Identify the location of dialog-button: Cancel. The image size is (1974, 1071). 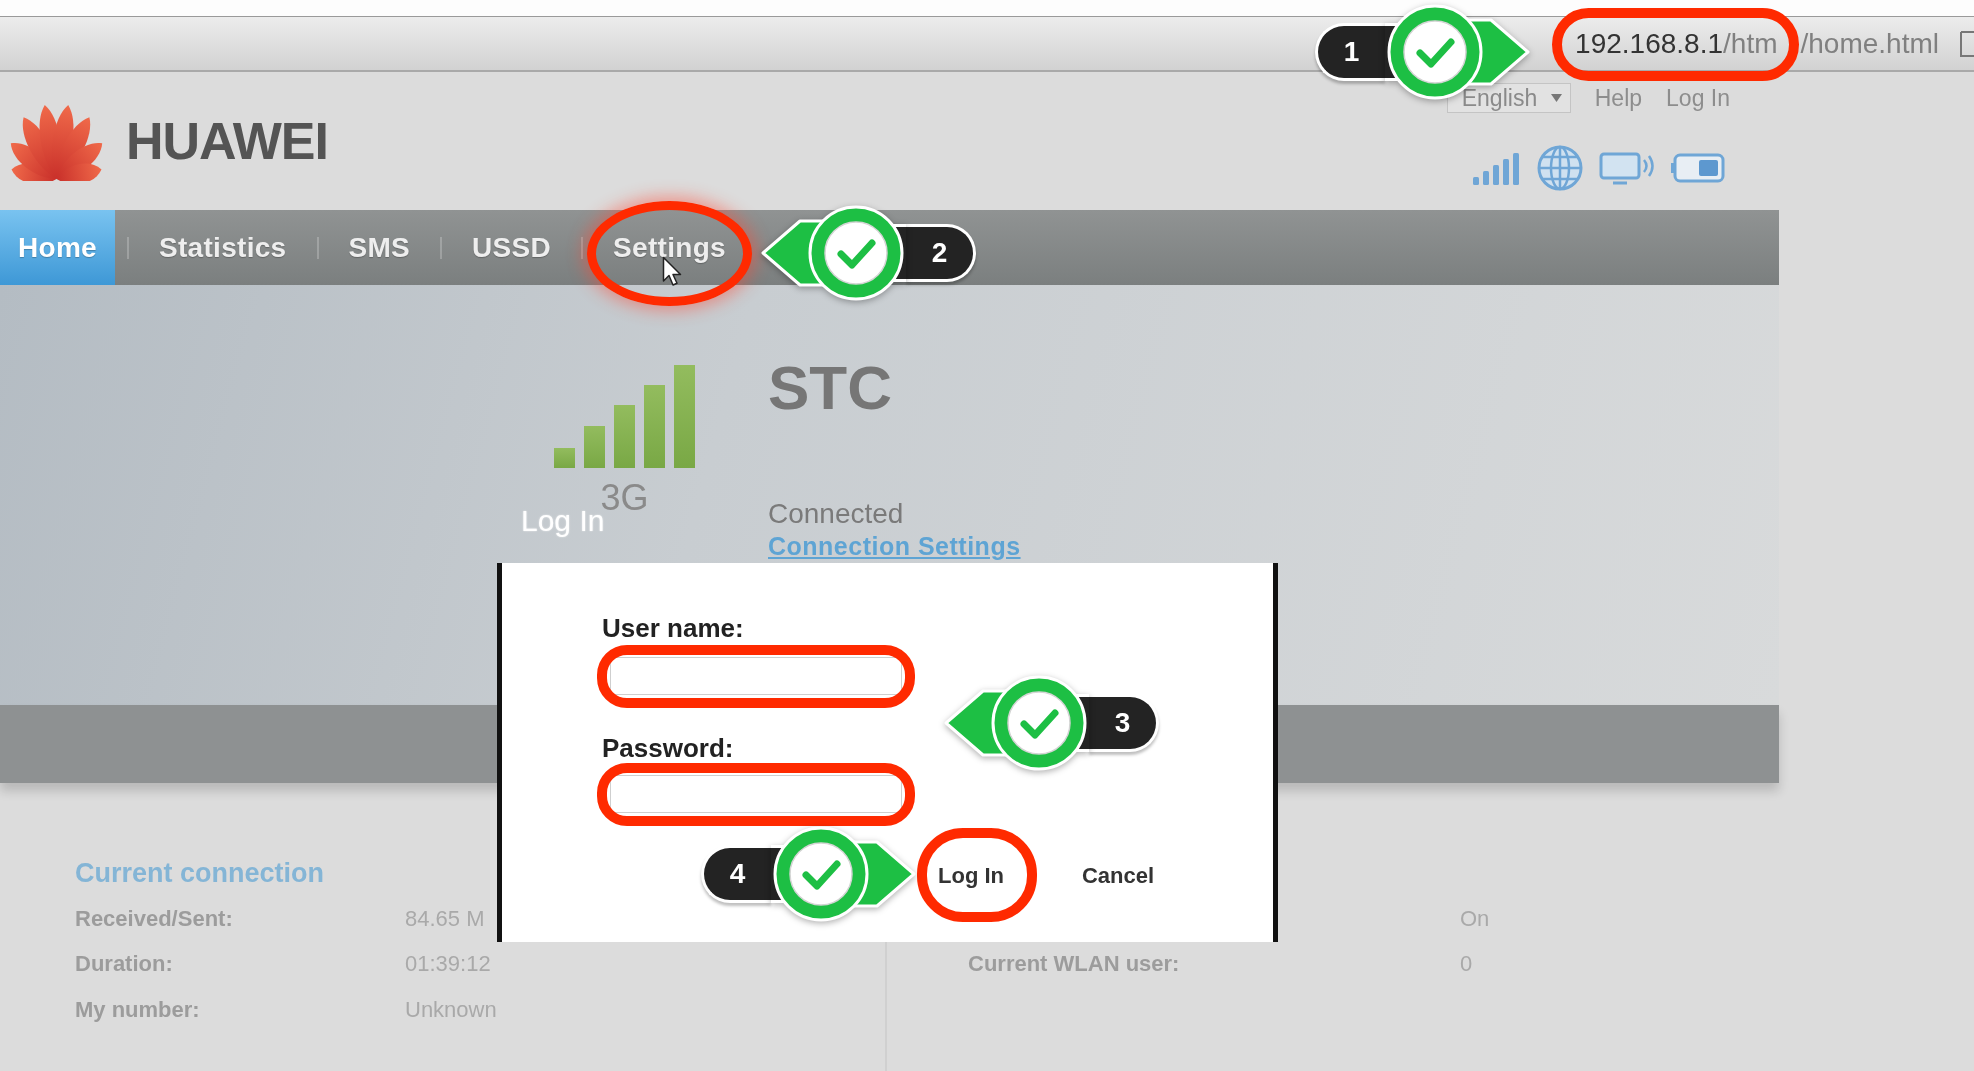
(1118, 876).